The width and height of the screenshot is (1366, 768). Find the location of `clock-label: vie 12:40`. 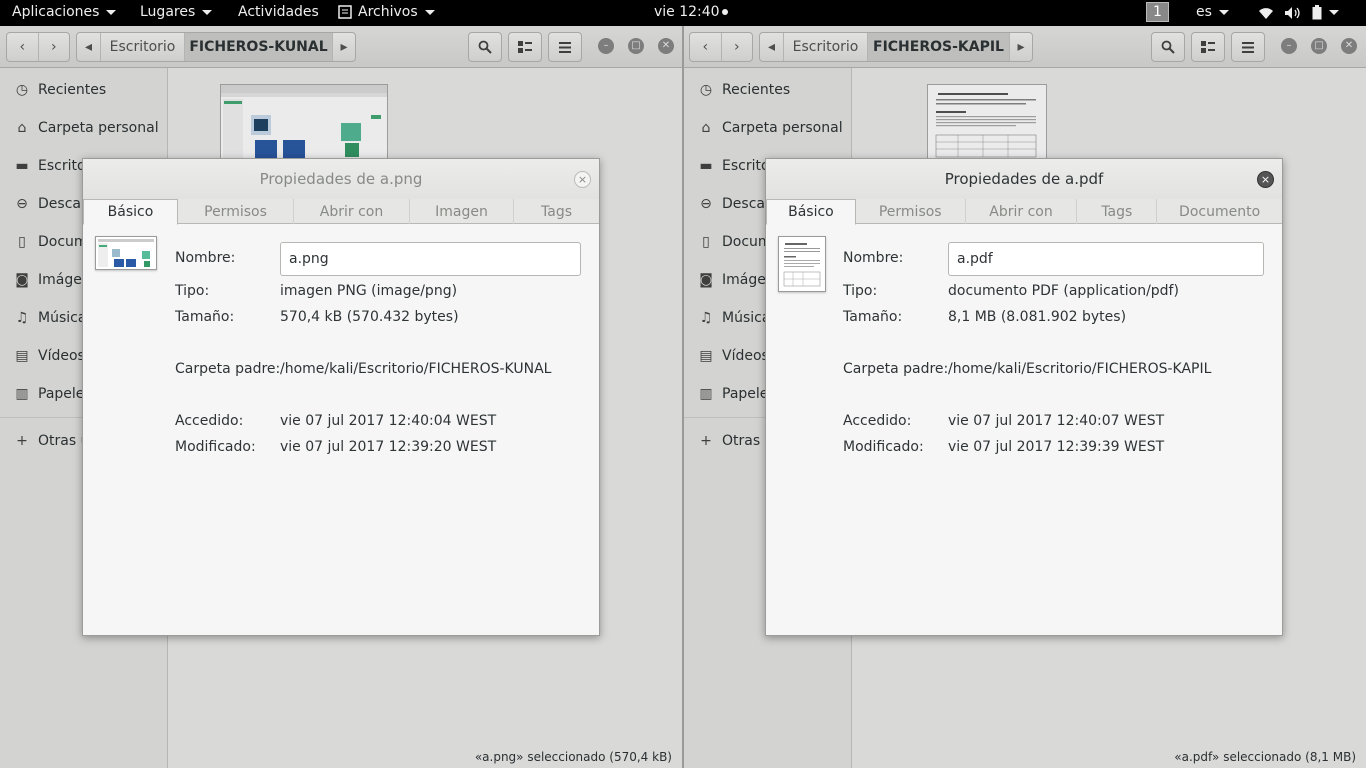

clock-label: vie 12:40 is located at coordinates (687, 12).